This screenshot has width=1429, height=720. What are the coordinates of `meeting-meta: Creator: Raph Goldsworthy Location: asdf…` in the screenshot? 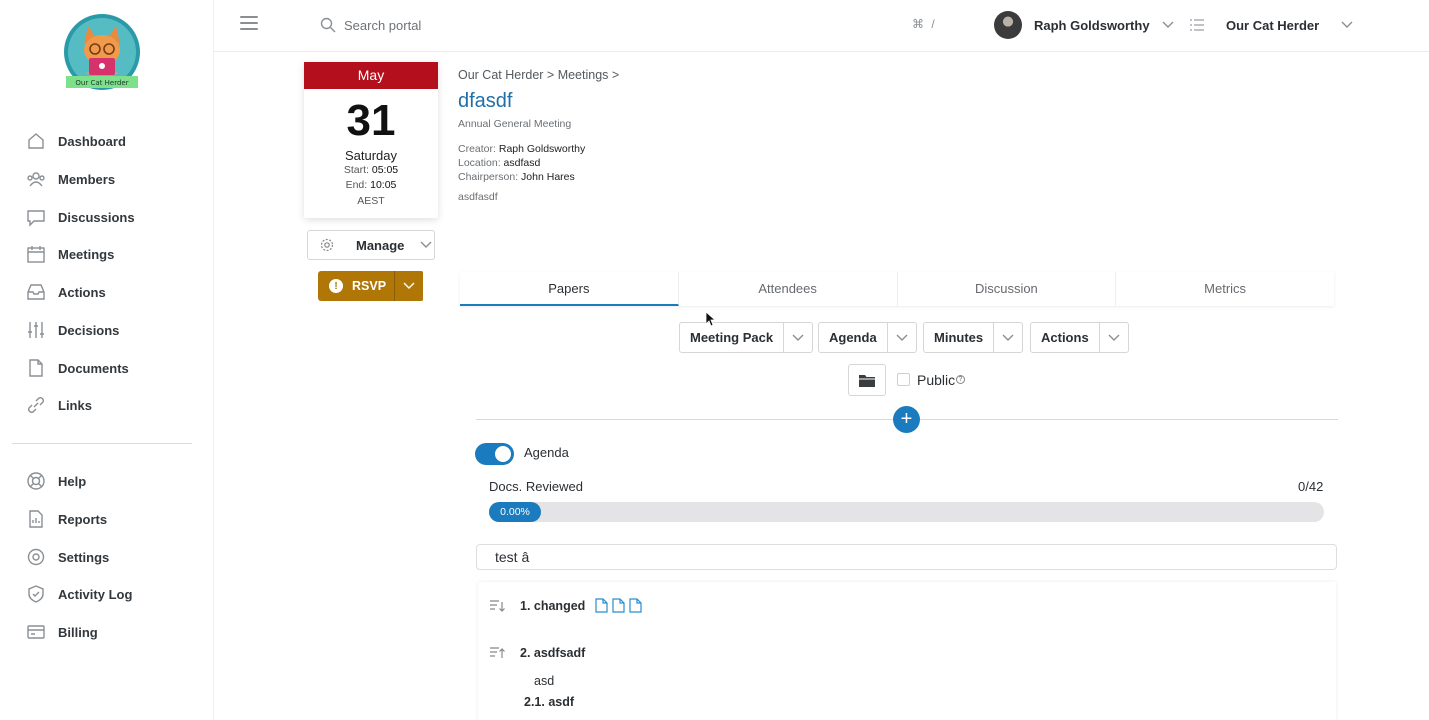 It's located at (521, 163).